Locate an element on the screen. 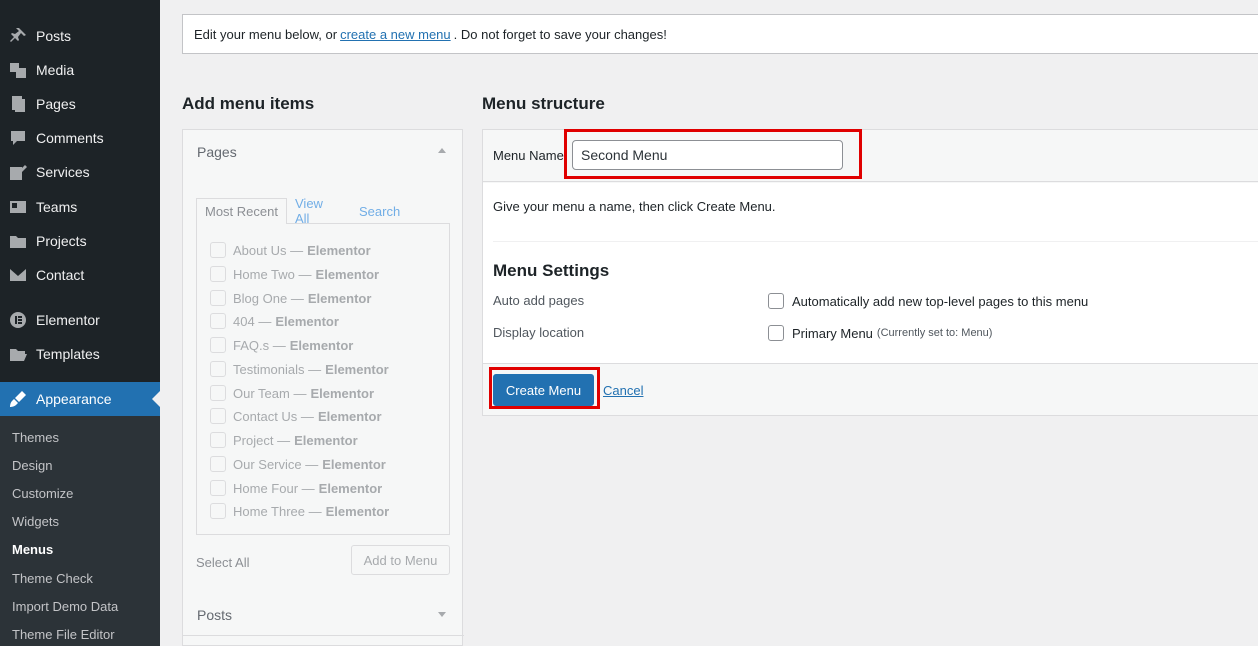 The width and height of the screenshot is (1258, 646). sidebar-item-pages: Pages is located at coordinates (80, 104).